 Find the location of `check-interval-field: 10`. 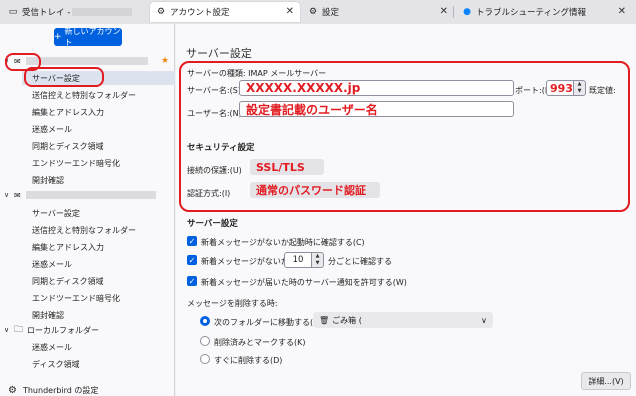

check-interval-field: 10 is located at coordinates (298, 260).